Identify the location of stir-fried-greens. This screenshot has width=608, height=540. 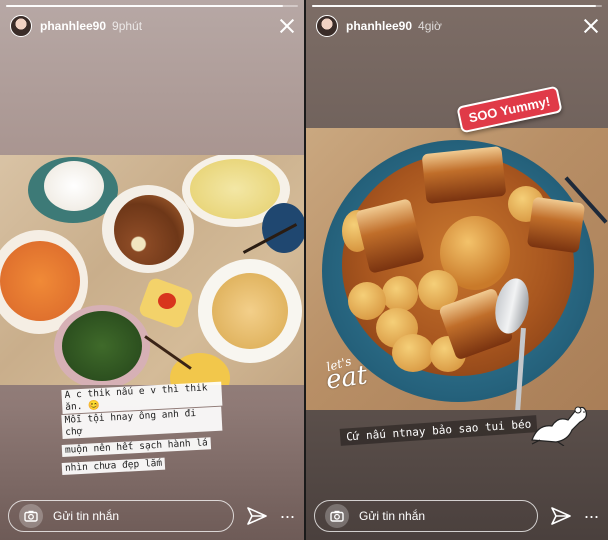
(102, 346).